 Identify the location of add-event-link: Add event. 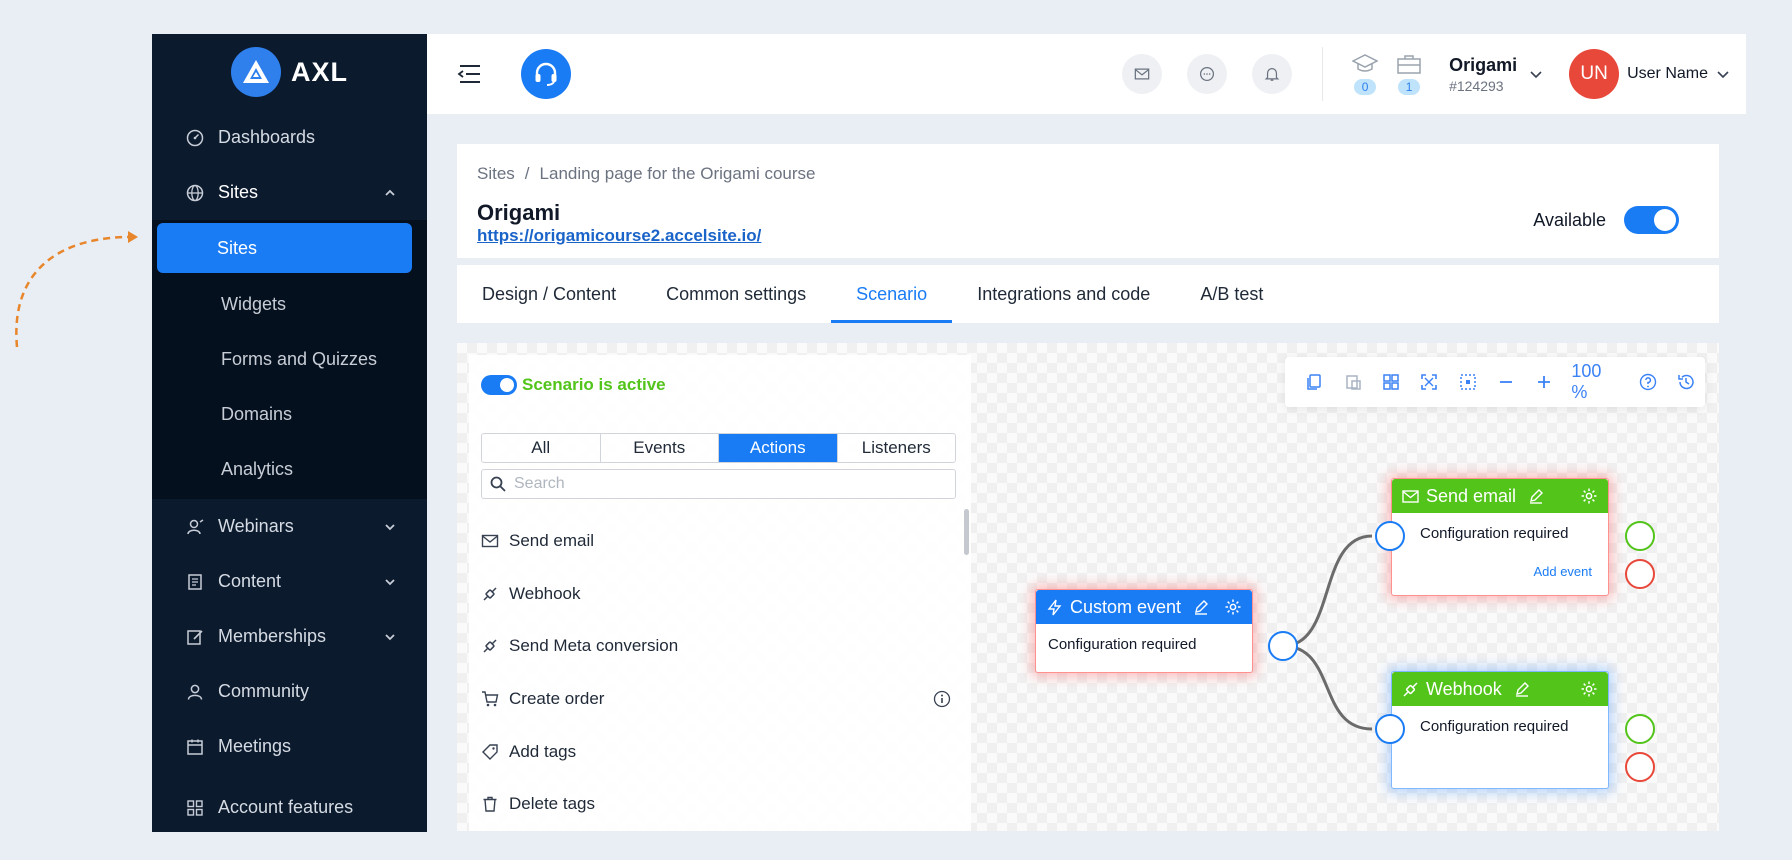
(1562, 571).